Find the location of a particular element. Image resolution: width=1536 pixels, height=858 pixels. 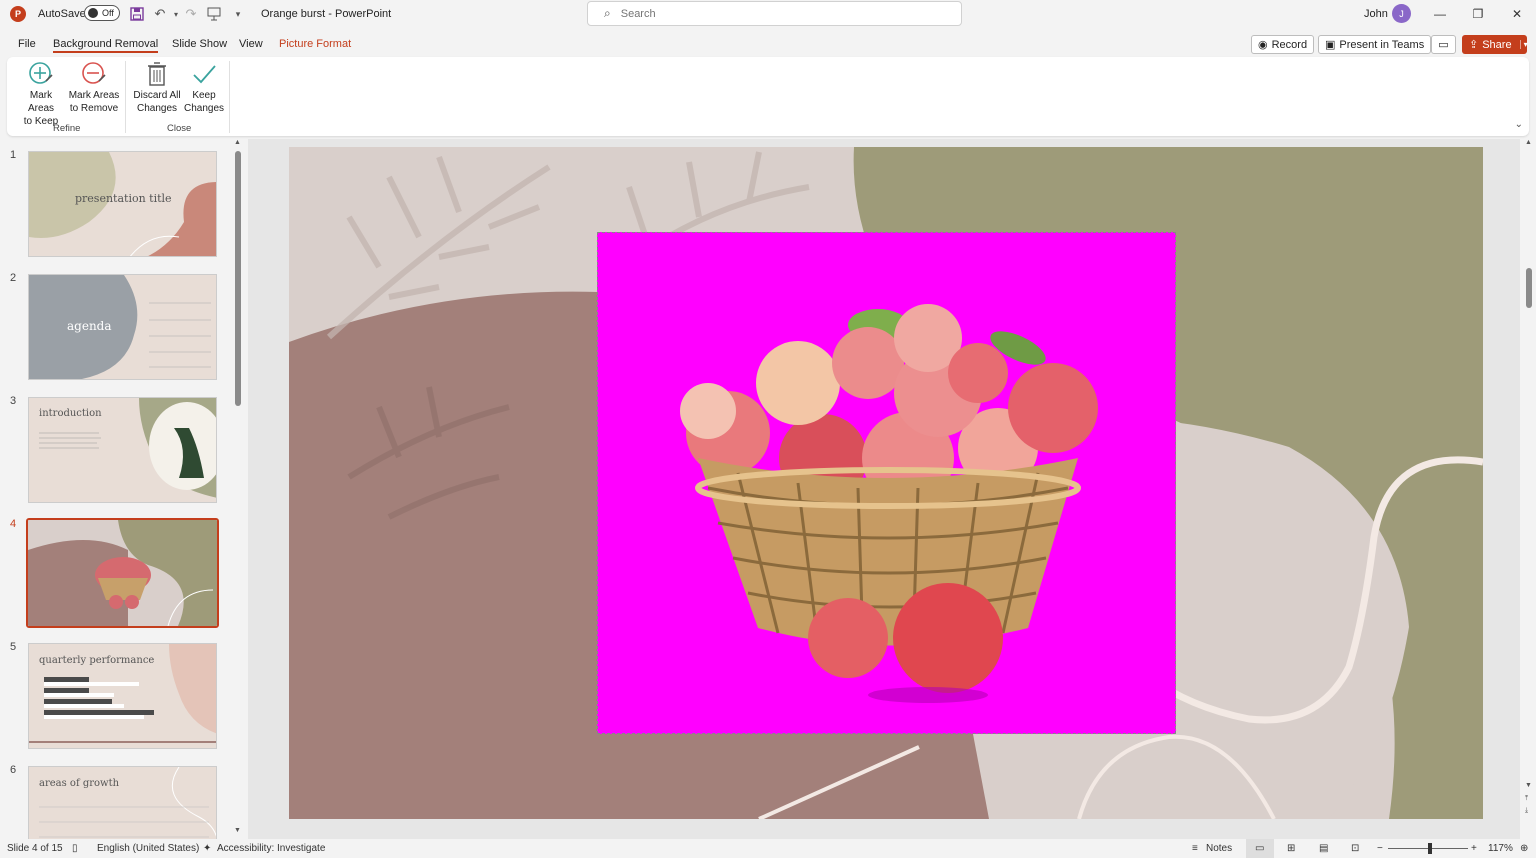

teams-icon: ▣ is located at coordinates (1330, 45).